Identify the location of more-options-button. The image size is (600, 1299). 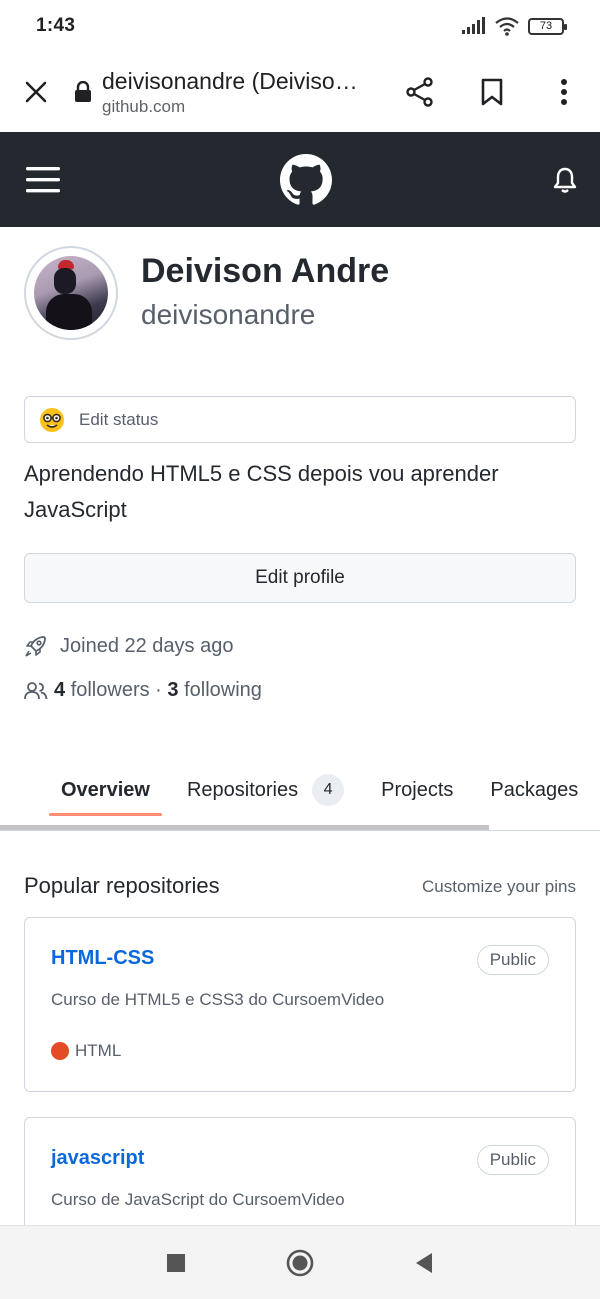
(564, 92).